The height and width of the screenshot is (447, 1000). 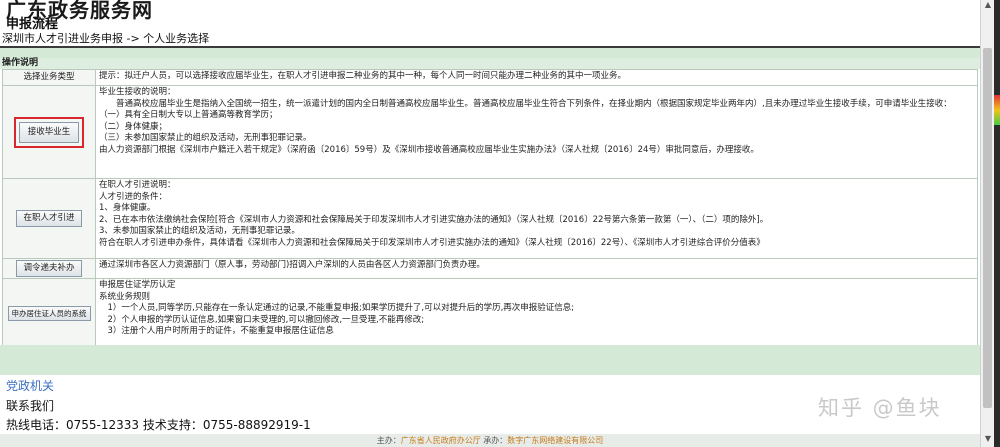 I want to click on breadcrumb: 深圳市人才引进业务申报 -> 个人业务选择, so click(x=491, y=37).